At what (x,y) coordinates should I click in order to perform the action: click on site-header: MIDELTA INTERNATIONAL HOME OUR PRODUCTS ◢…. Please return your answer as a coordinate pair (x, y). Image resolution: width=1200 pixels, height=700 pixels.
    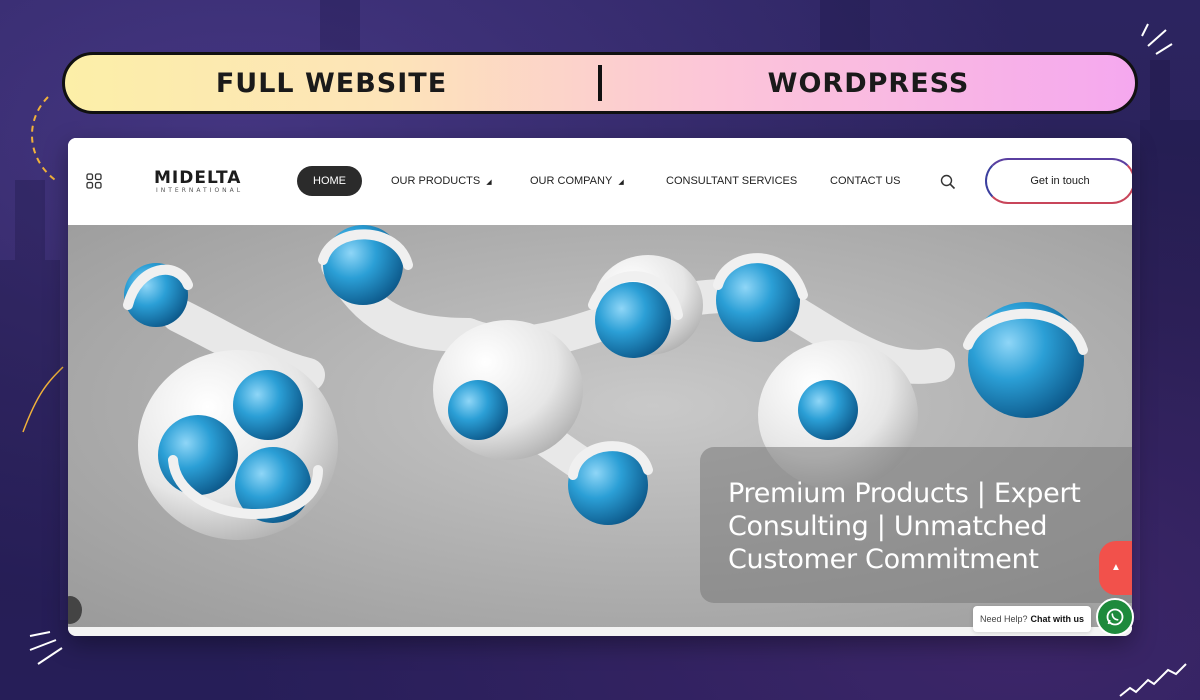
    Looking at the image, I should click on (600, 181).